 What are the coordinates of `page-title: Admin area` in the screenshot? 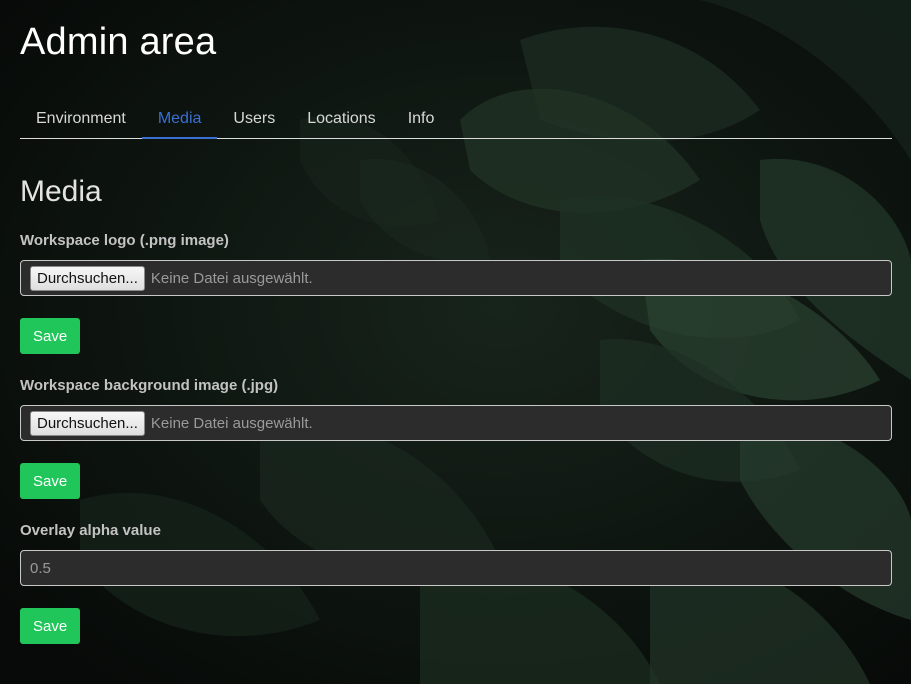 It's located at (118, 42).